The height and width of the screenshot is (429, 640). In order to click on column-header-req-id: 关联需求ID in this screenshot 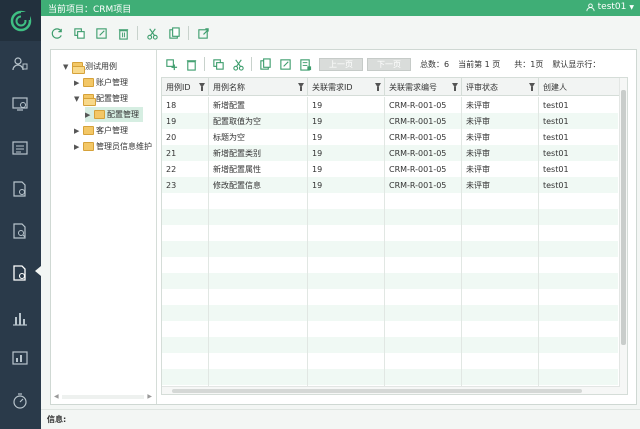, I will do `click(346, 87)`.